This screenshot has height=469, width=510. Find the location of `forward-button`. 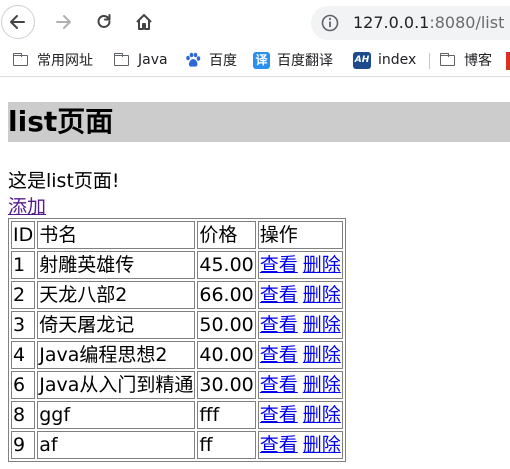

forward-button is located at coordinates (64, 22).